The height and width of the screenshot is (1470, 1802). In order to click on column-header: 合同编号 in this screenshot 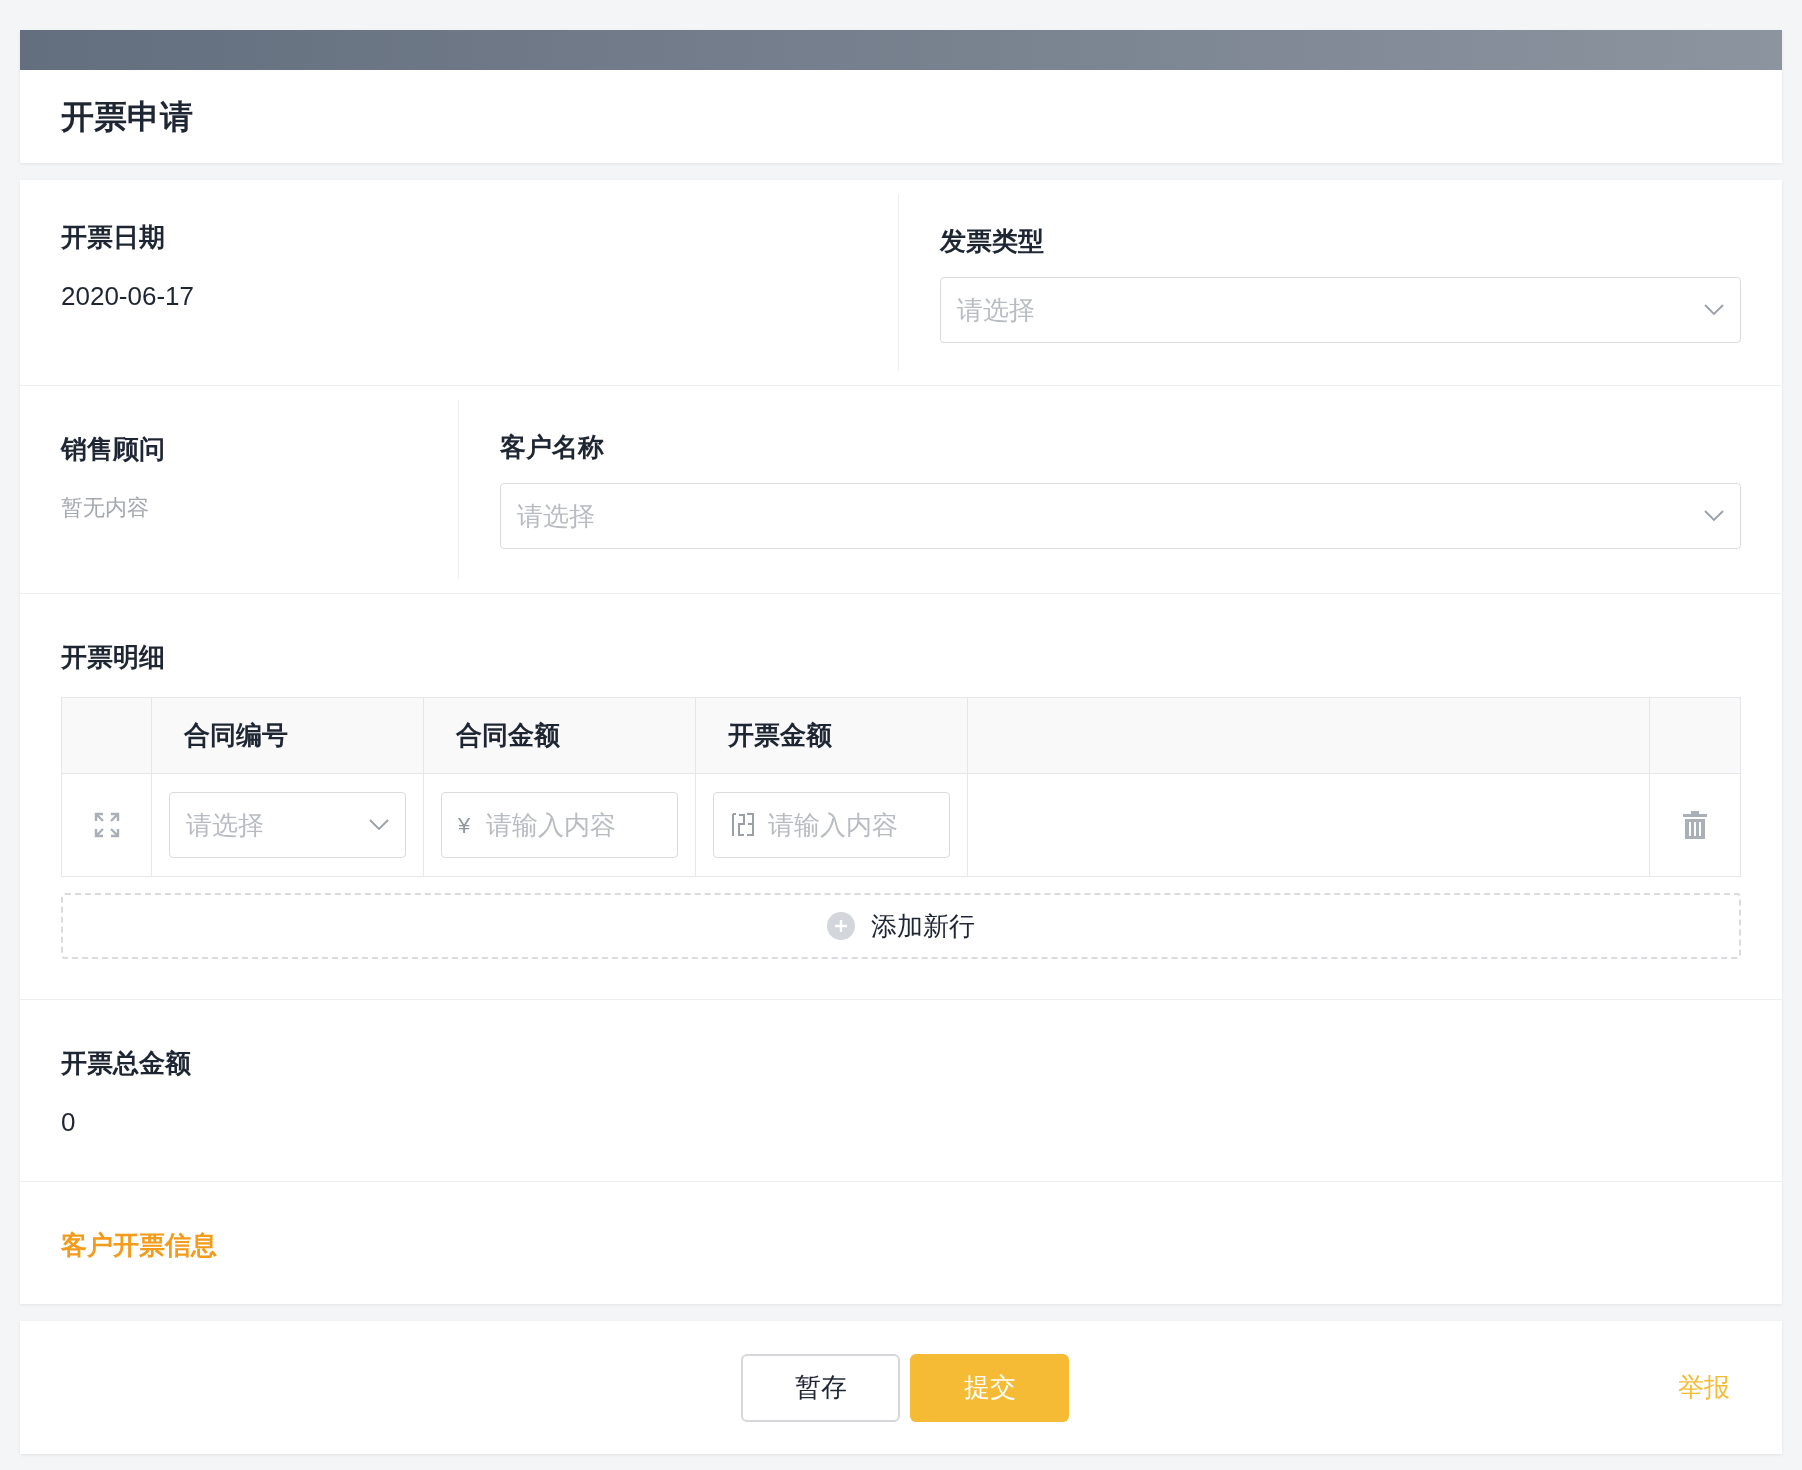, I will do `click(288, 735)`.